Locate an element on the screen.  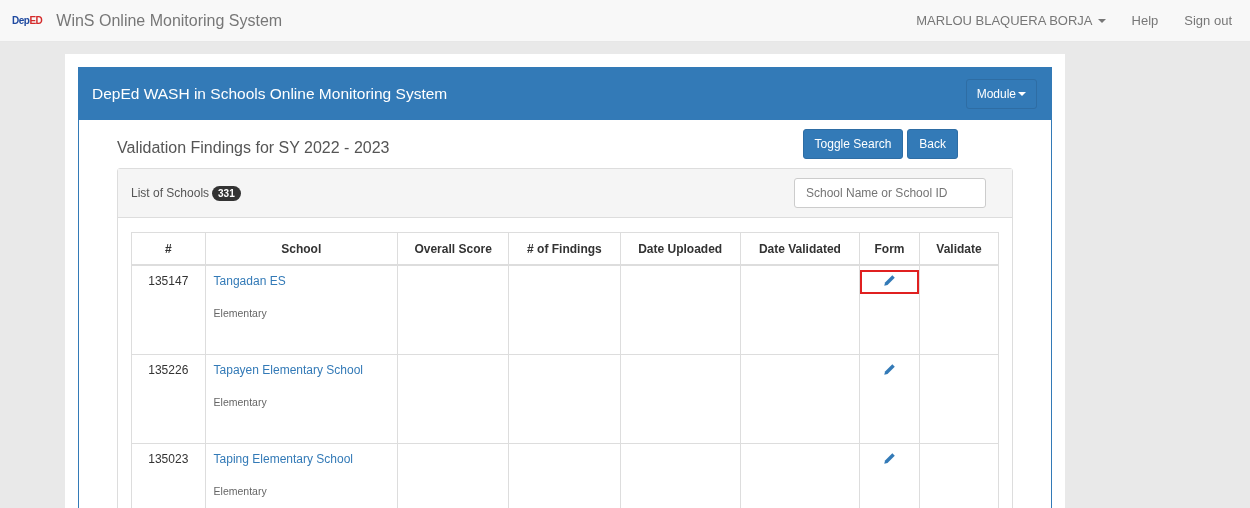
school-link: Taping Elementary School is located at coordinates (283, 458).